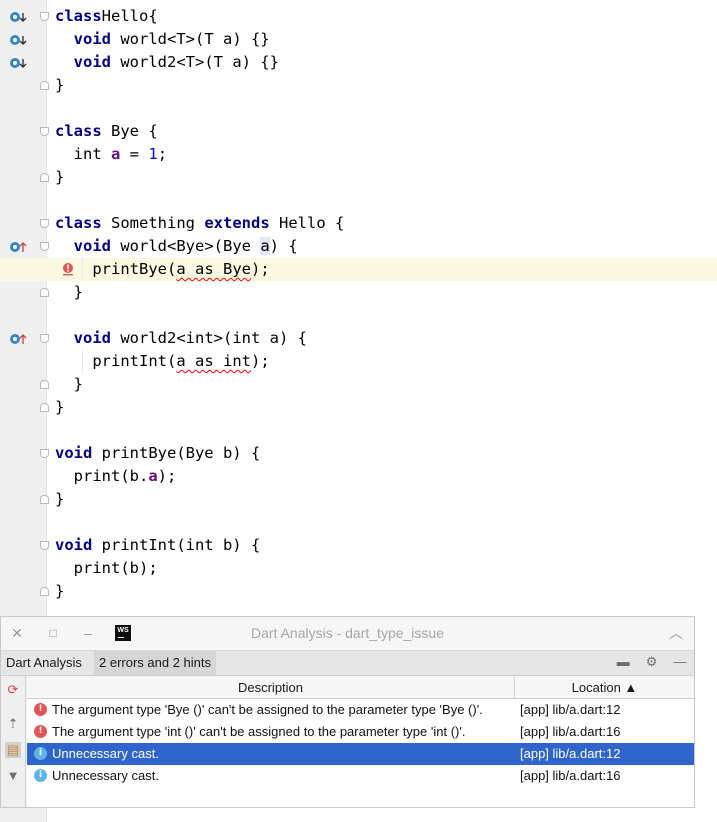  I want to click on tool-window-title: Dart Analysis - dart_type_issue, so click(347, 633).